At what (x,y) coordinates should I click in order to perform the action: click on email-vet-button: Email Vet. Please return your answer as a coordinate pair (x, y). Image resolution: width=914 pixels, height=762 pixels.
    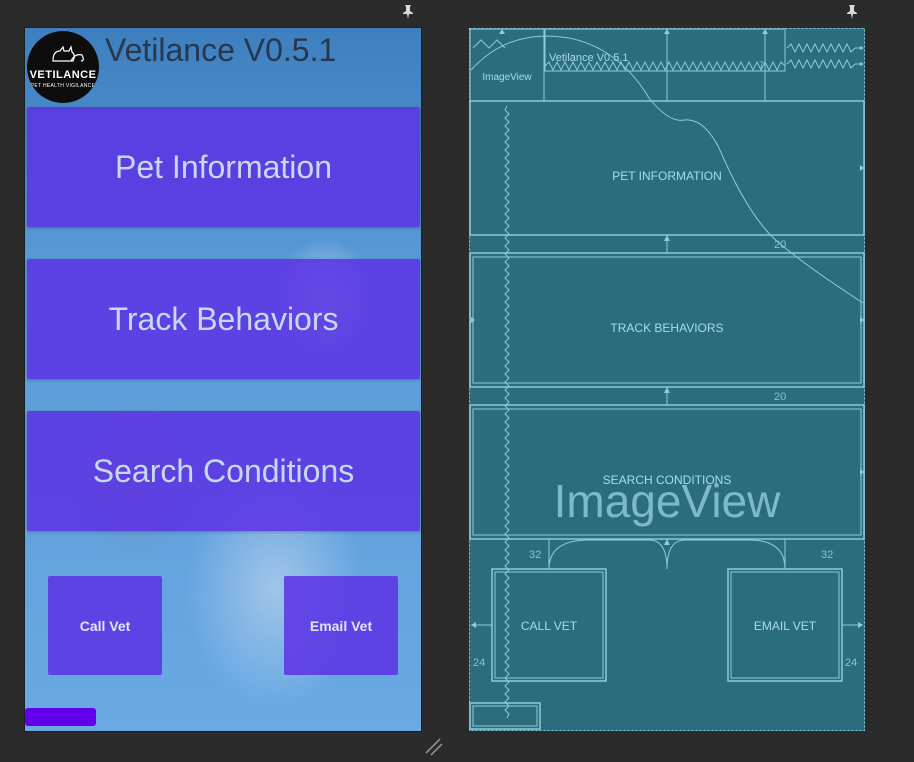
    Looking at the image, I should click on (341, 625).